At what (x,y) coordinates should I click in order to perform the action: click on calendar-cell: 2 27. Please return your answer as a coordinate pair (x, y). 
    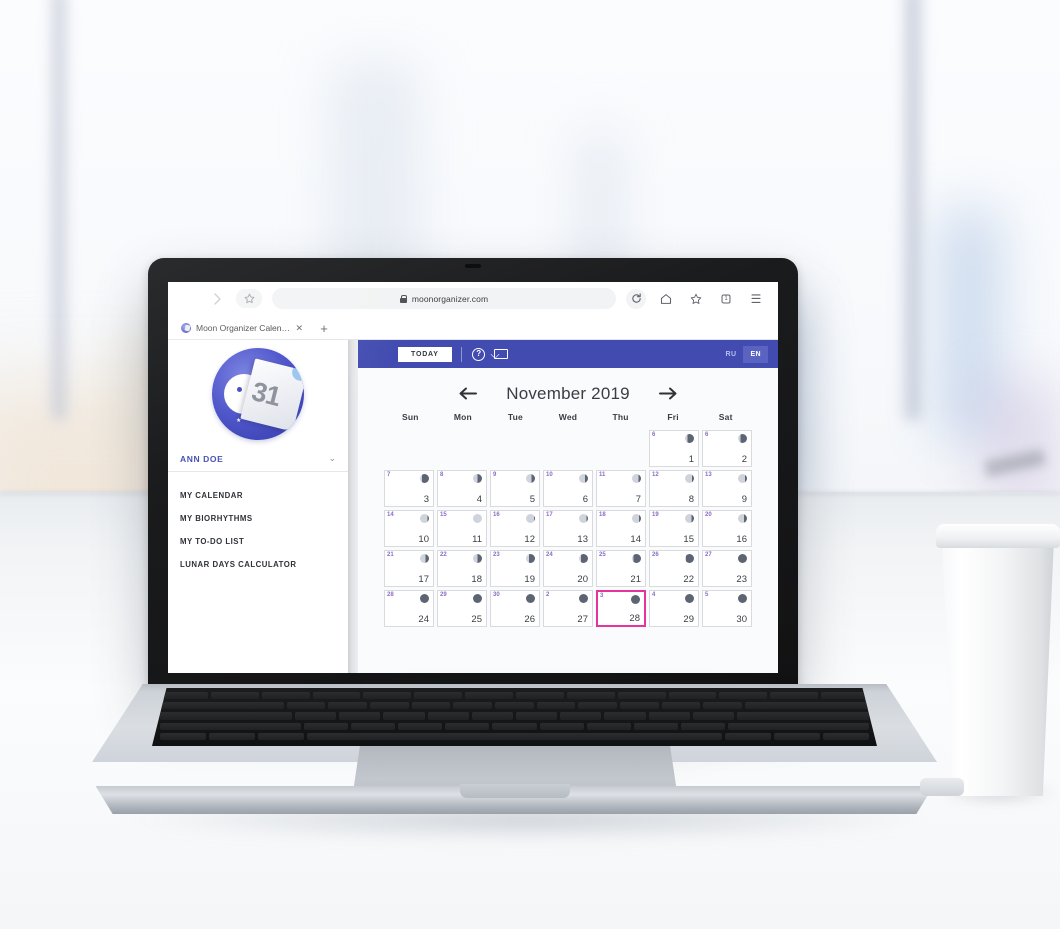
    Looking at the image, I should click on (568, 608).